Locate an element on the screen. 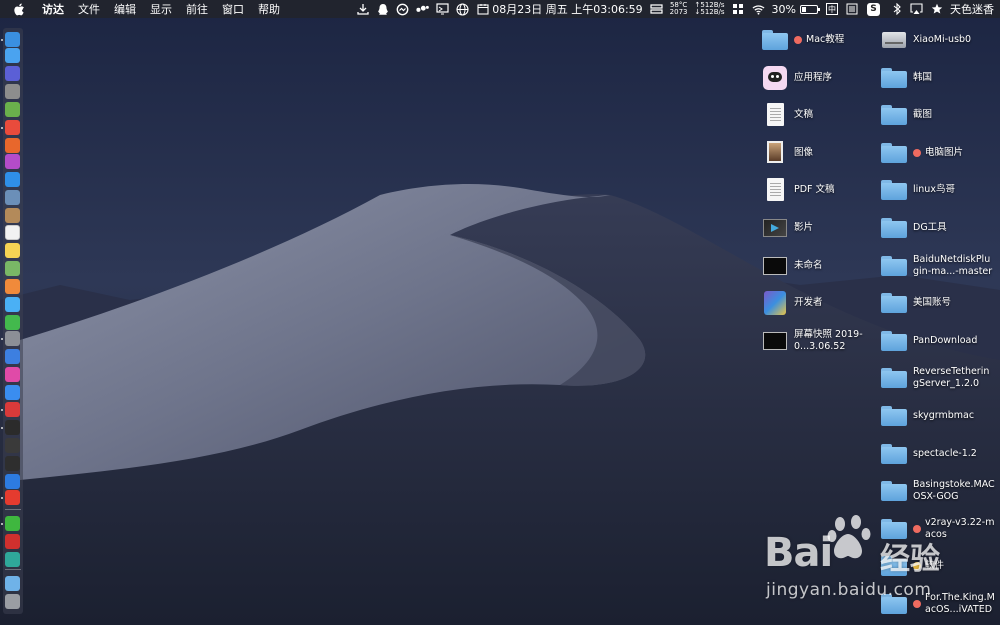  desktop-left-item: Mac教程 is located at coordinates (802, 40).